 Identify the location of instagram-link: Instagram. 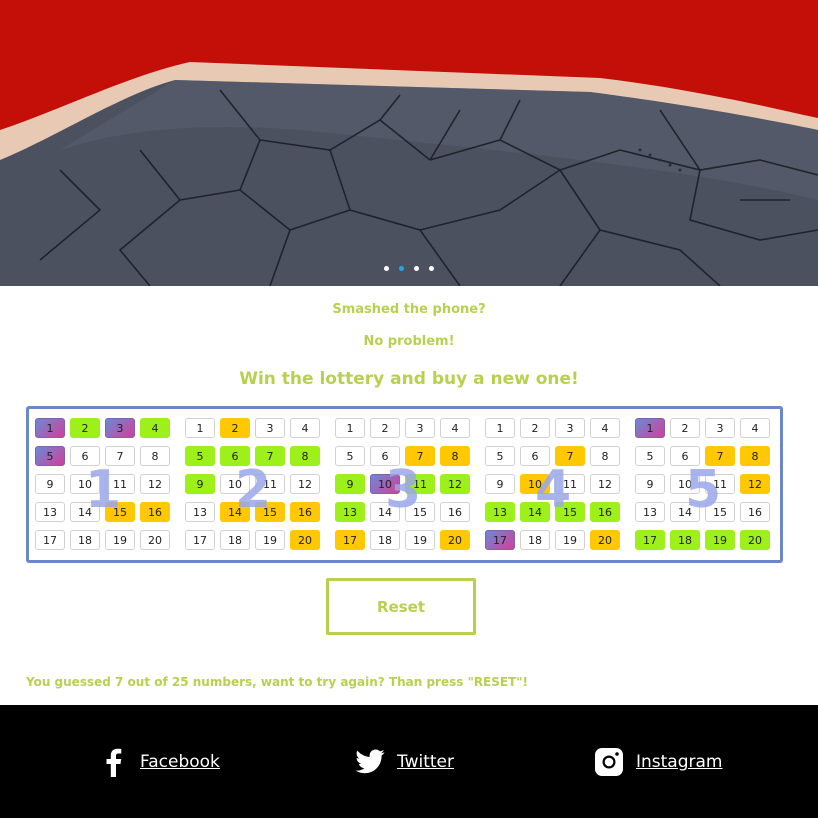
(658, 762).